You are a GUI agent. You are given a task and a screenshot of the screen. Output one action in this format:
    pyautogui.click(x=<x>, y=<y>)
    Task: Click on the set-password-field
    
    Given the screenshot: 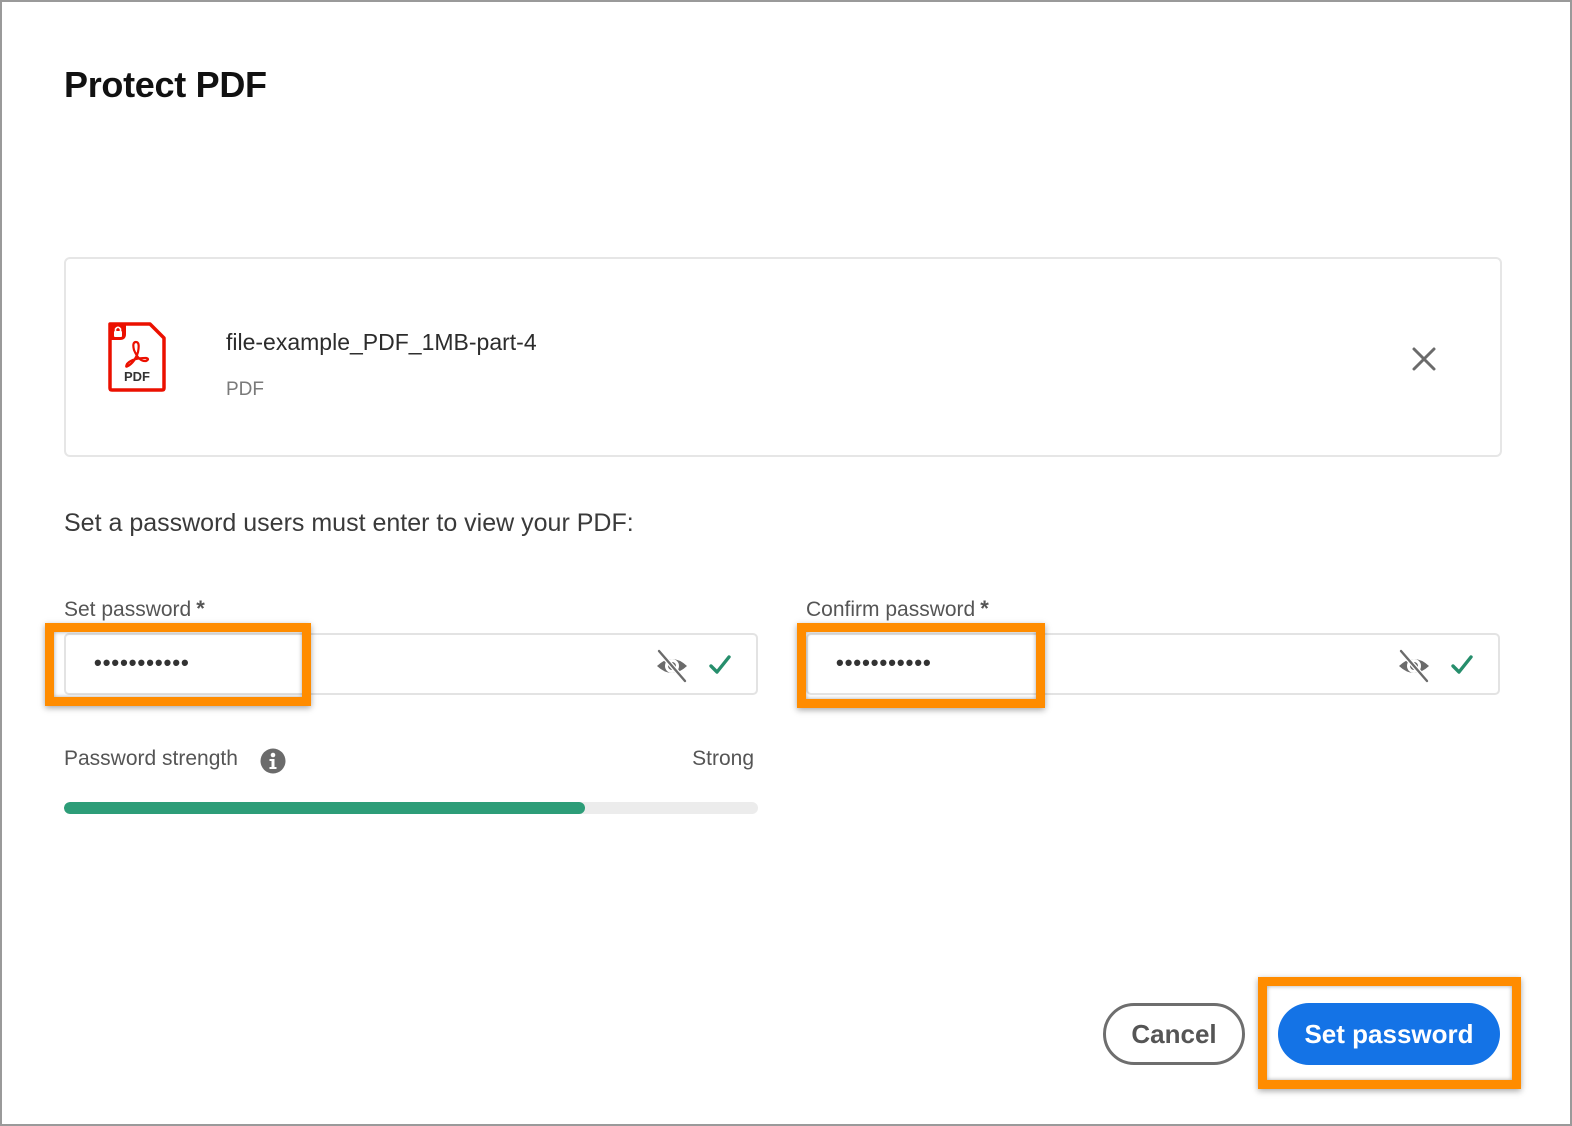 What is the action you would take?
    pyautogui.click(x=411, y=664)
    